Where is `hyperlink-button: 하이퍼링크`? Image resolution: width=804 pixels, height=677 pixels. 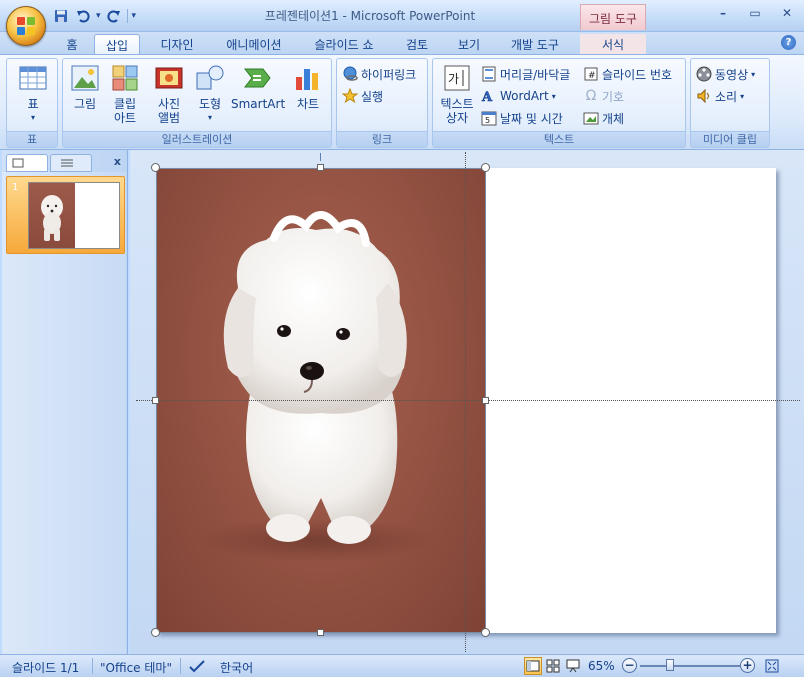 hyperlink-button: 하이퍼링크 is located at coordinates (379, 74).